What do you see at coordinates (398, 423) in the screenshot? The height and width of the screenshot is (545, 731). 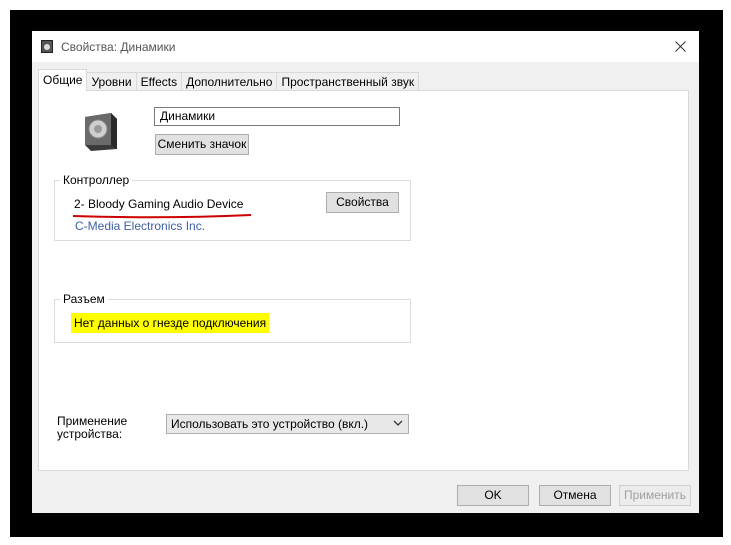 I see `chevron-down-icon` at bounding box center [398, 423].